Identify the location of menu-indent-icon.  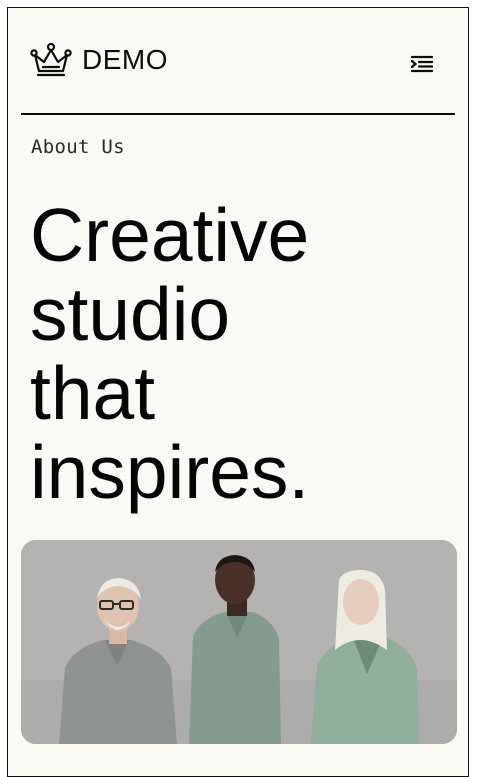
(422, 64).